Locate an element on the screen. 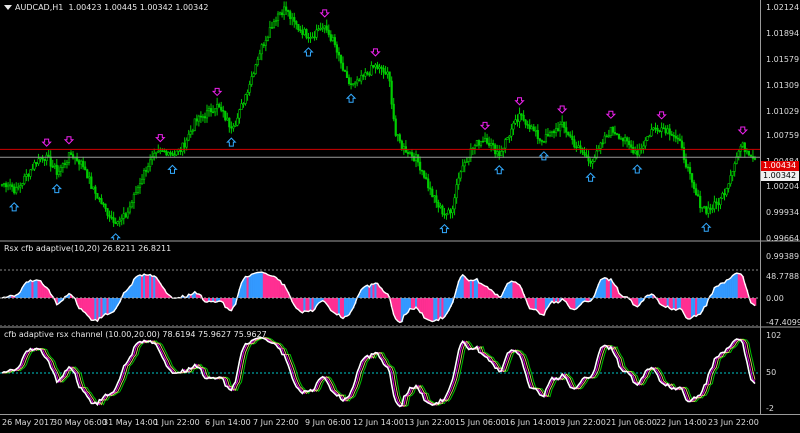 The width and height of the screenshot is (800, 433). chevron-down-icon is located at coordinates (8, 7).